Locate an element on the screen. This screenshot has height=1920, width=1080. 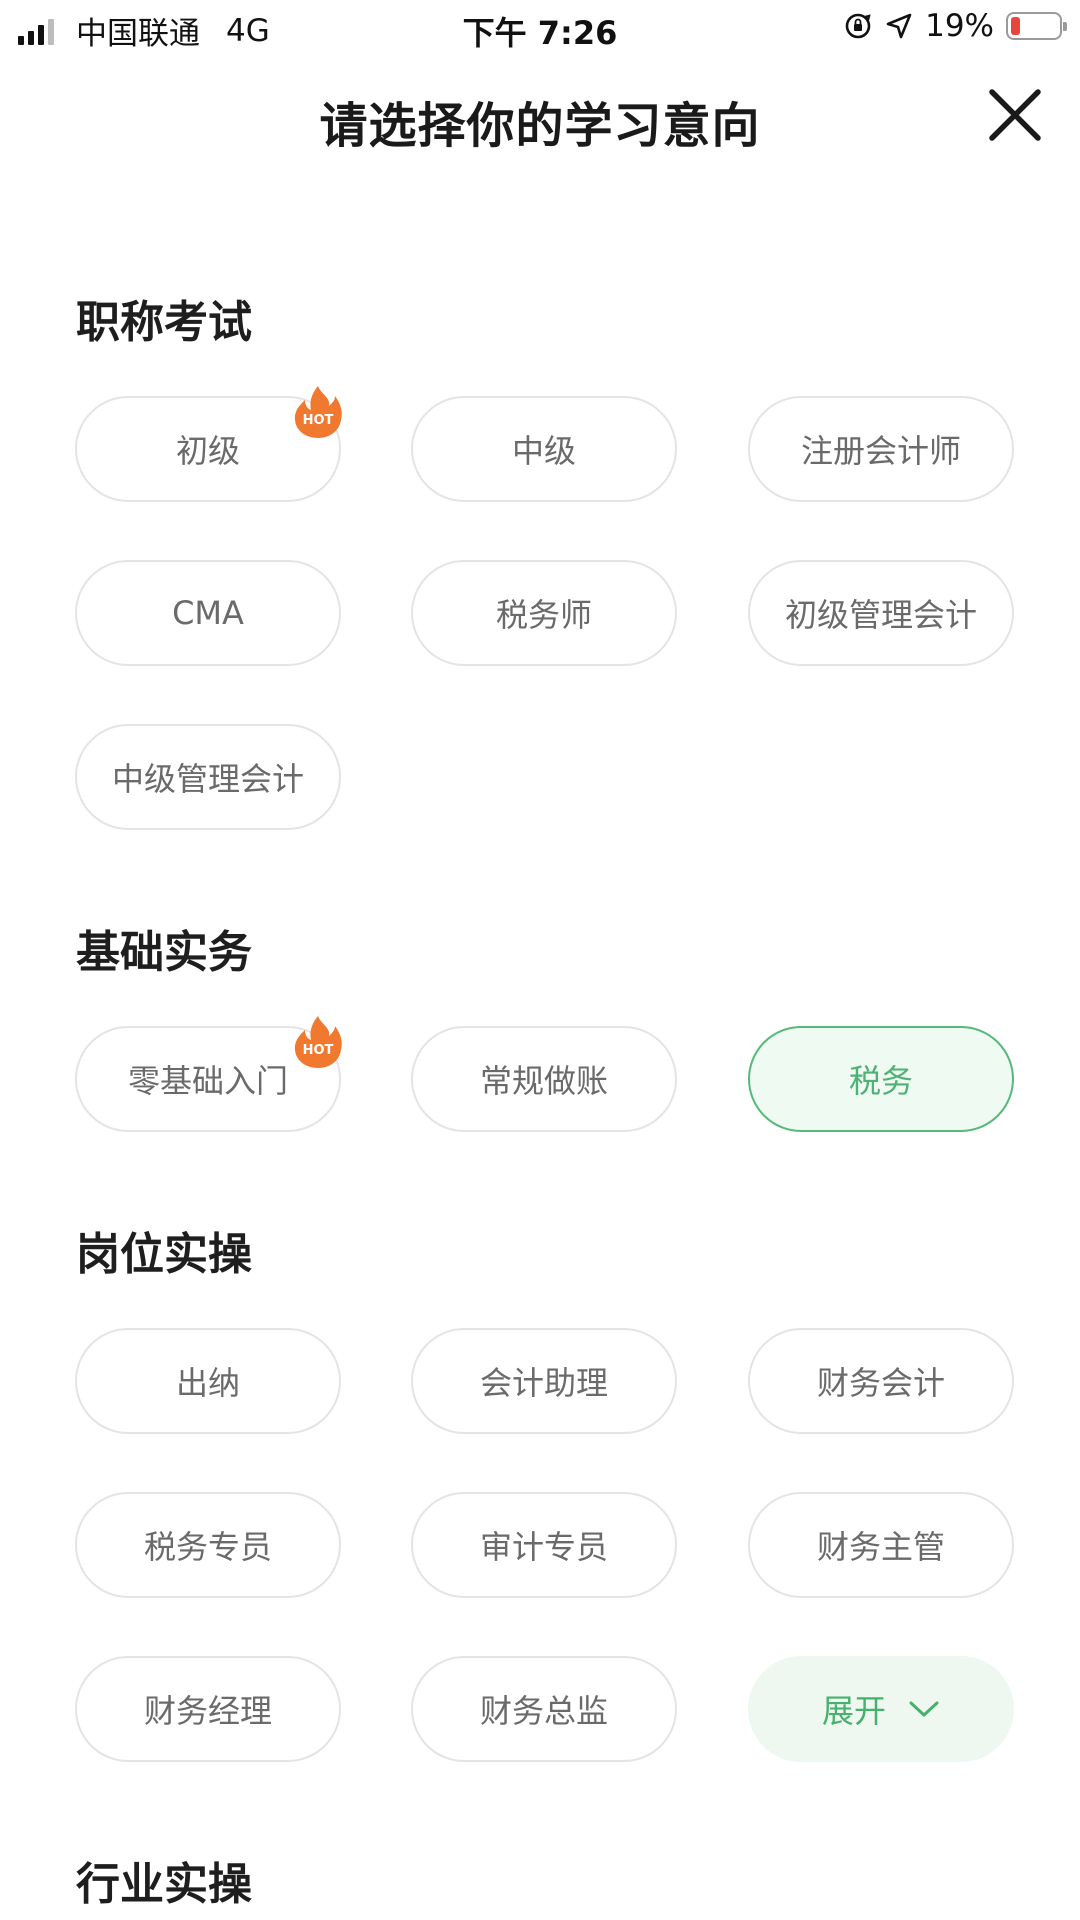
chip-intermediate-management-accounting: 中级管理会计 is located at coordinates (208, 777).